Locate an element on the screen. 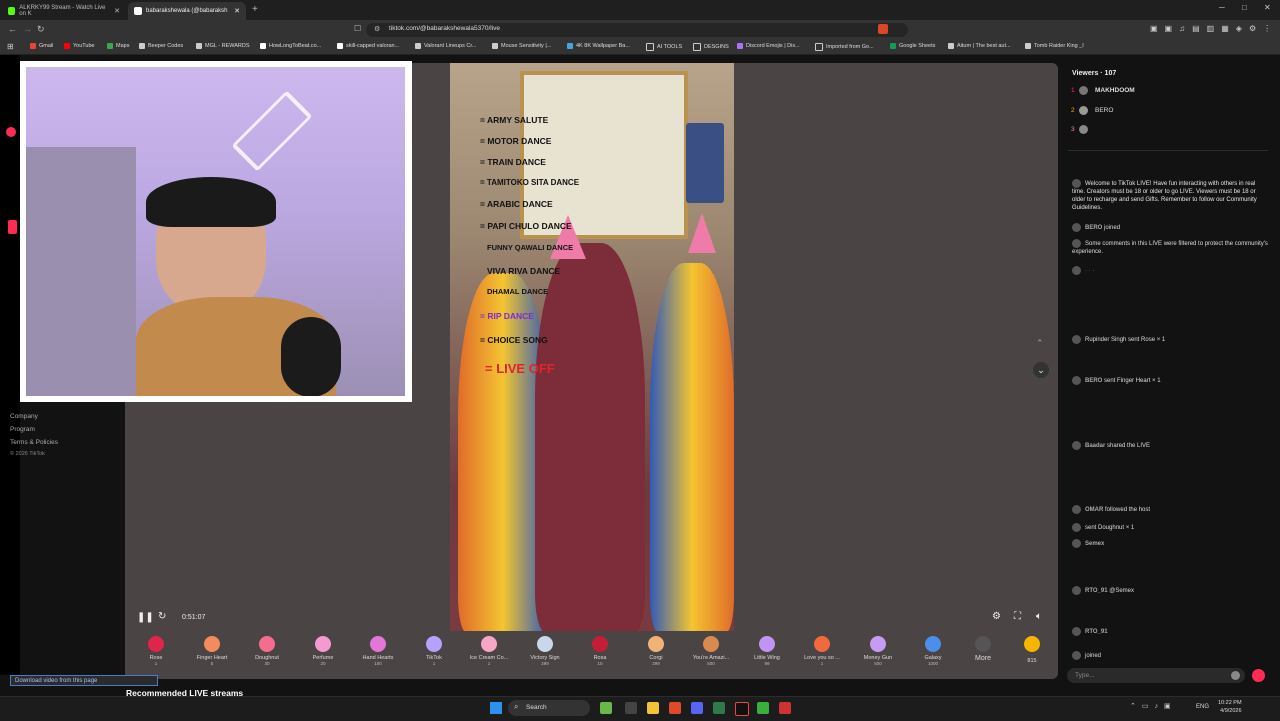  footer-company: Company is located at coordinates (34, 416).